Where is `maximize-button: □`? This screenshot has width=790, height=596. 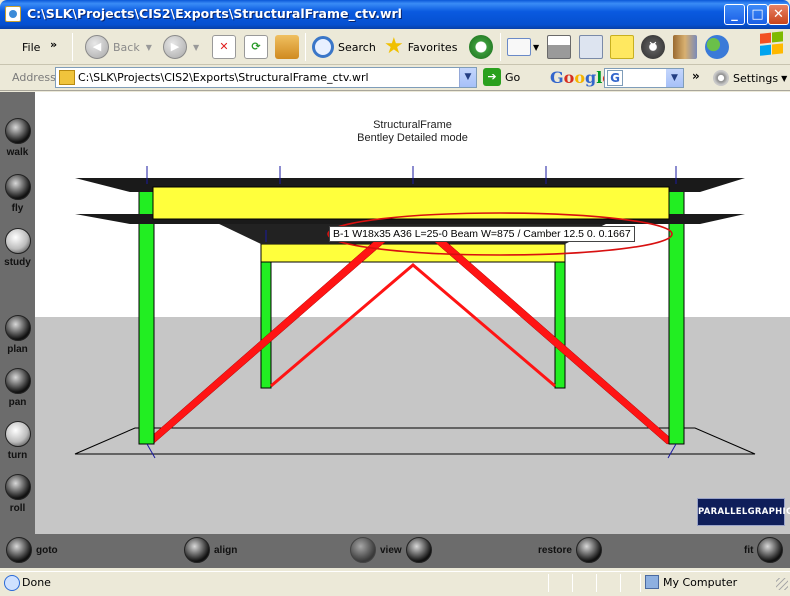 maximize-button: □ is located at coordinates (757, 14).